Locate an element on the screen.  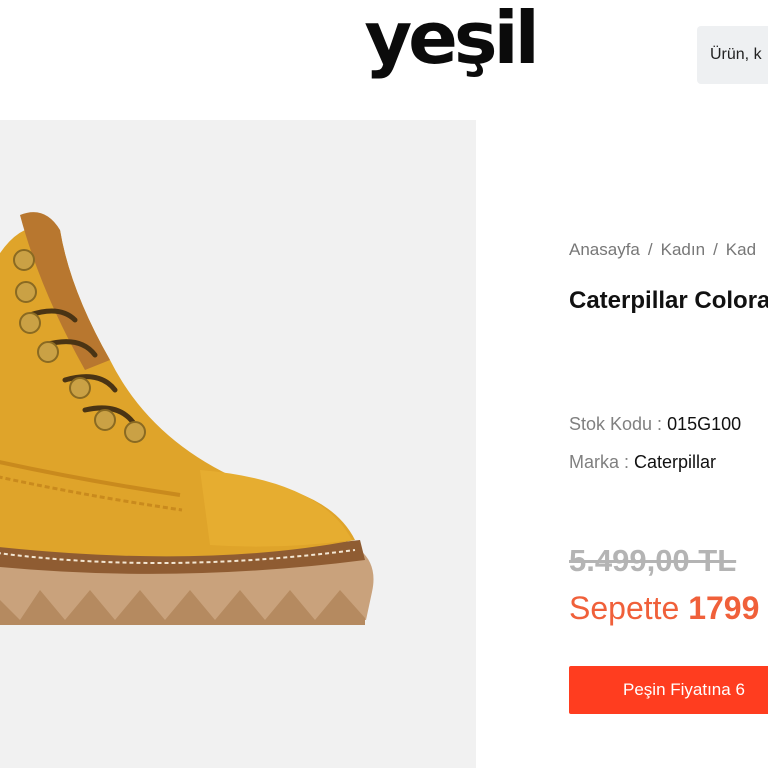
breadcrumb-home: Anasayfa is located at coordinates (604, 249).